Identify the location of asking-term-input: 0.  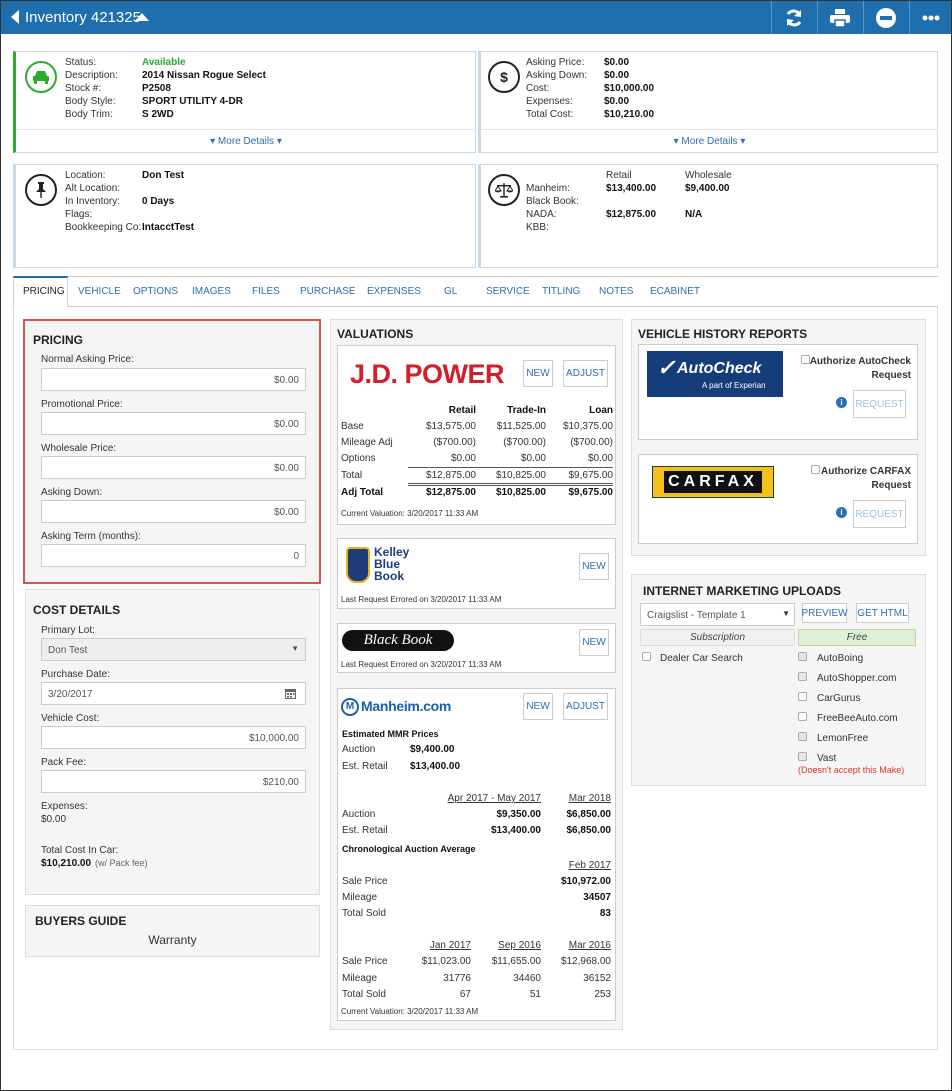
(173, 555).